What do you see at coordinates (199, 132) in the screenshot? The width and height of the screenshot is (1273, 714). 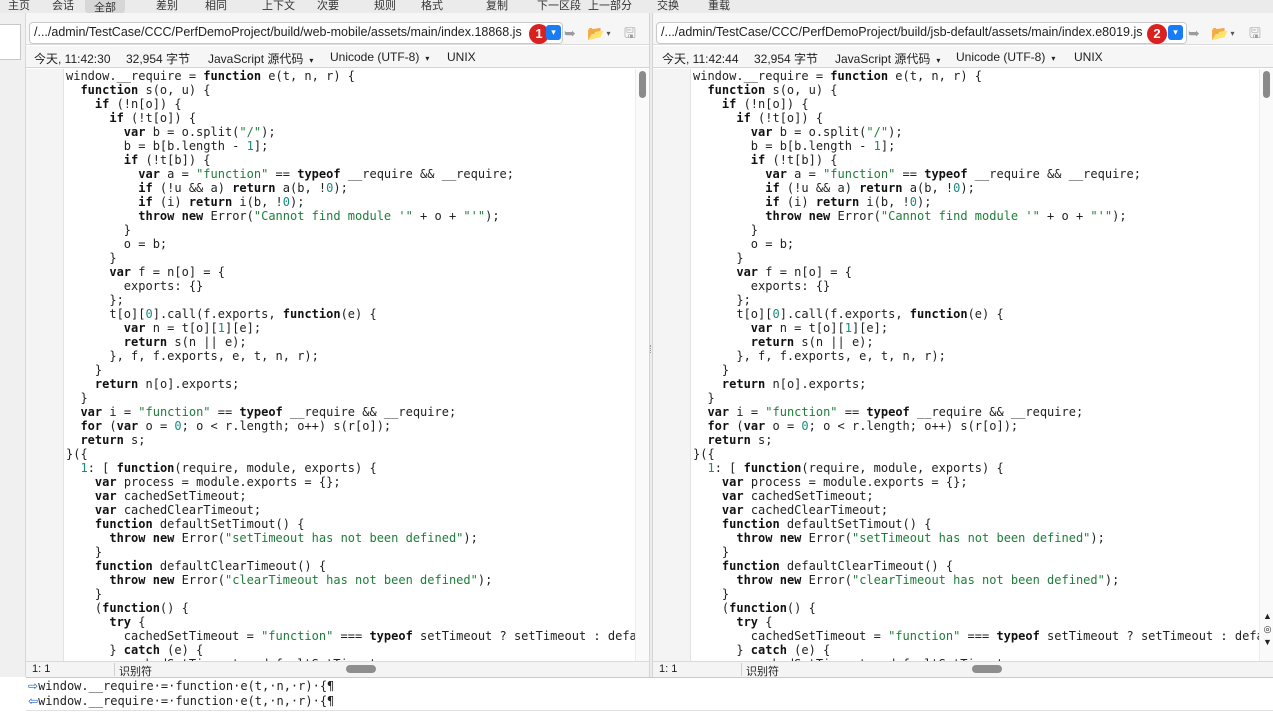 I see `code-line: var b = o.split("/");` at bounding box center [199, 132].